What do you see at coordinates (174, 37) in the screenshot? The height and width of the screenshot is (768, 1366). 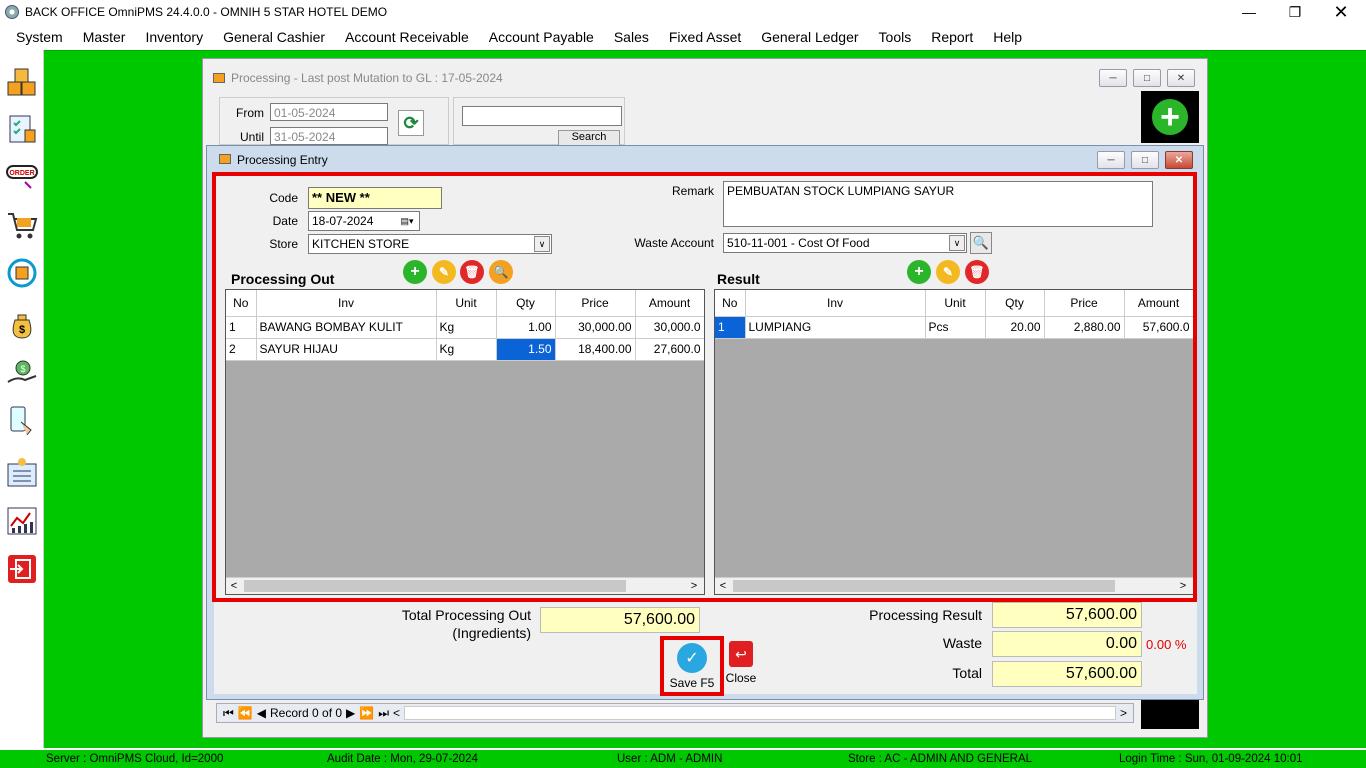 I see `menu-inventory: Inventory` at bounding box center [174, 37].